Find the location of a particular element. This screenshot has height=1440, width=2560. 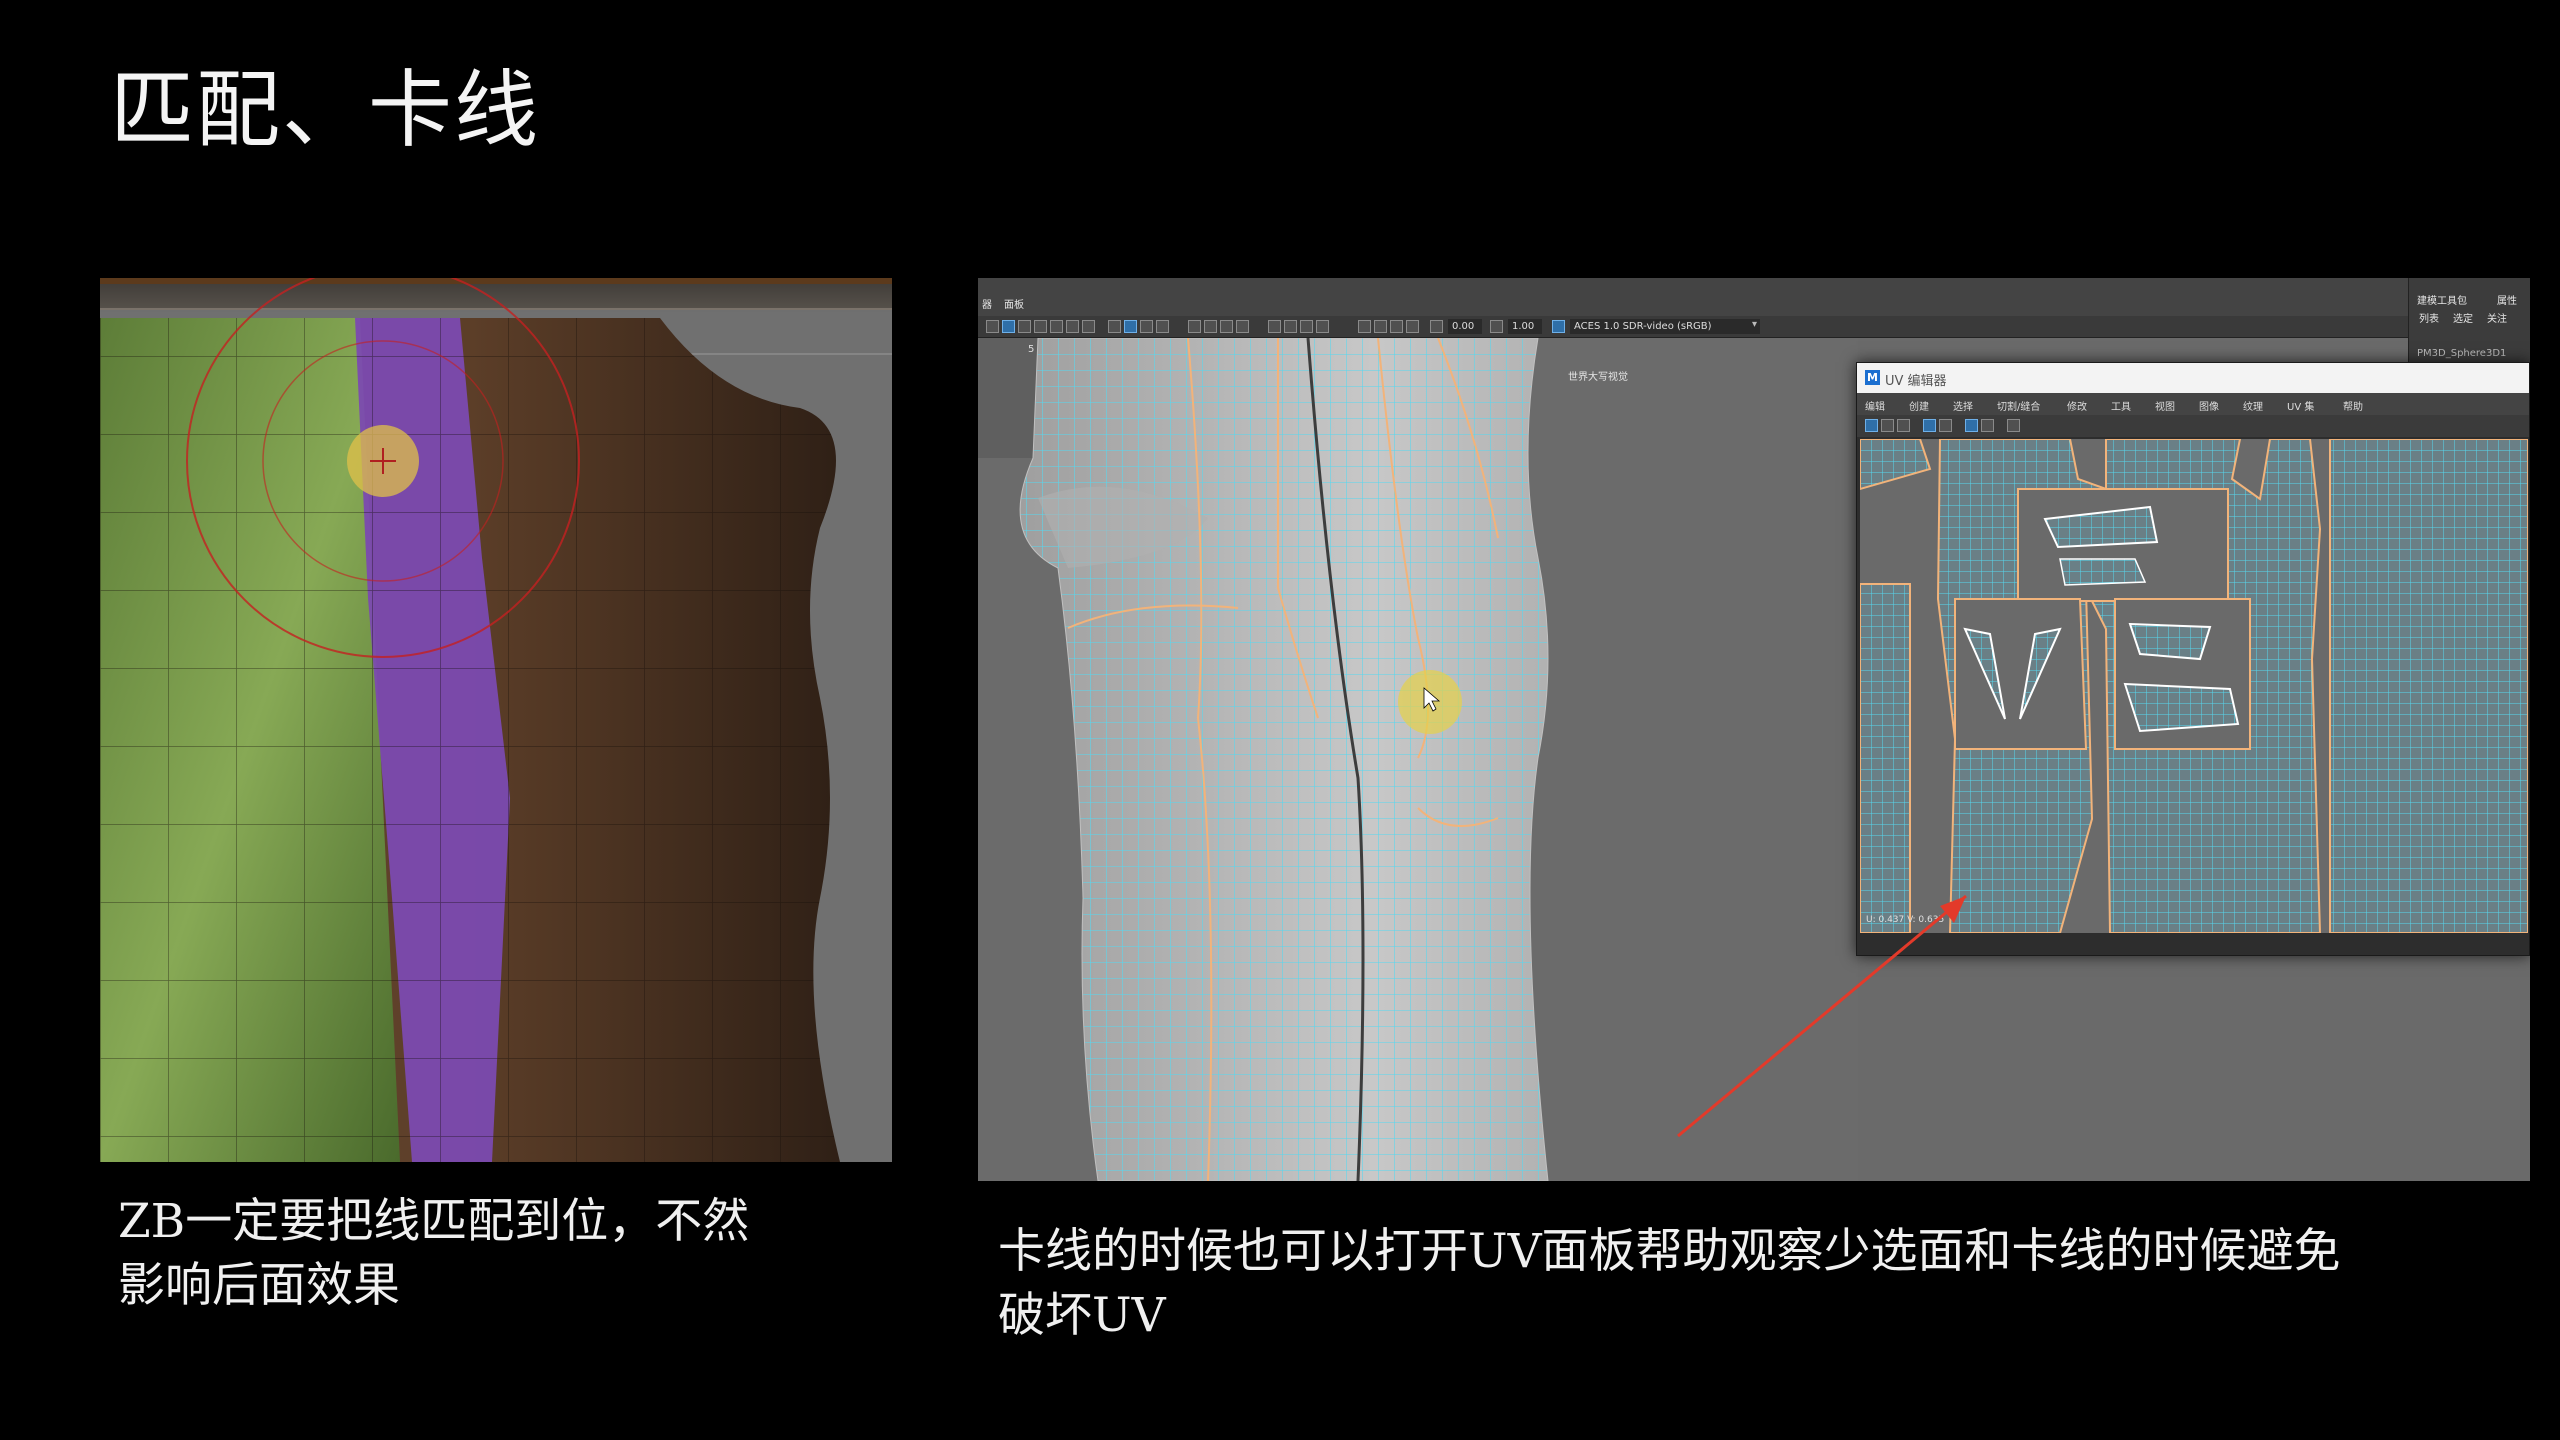

uv-menu-select: 选择 is located at coordinates (1963, 405).